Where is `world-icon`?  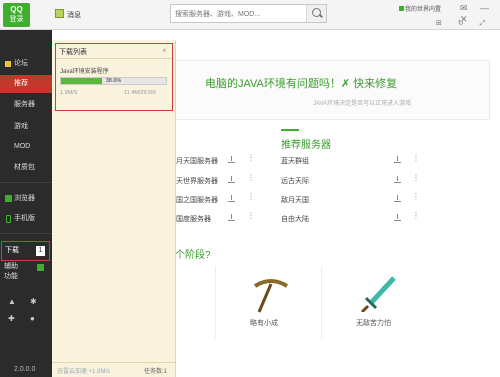 world-icon is located at coordinates (401, 8).